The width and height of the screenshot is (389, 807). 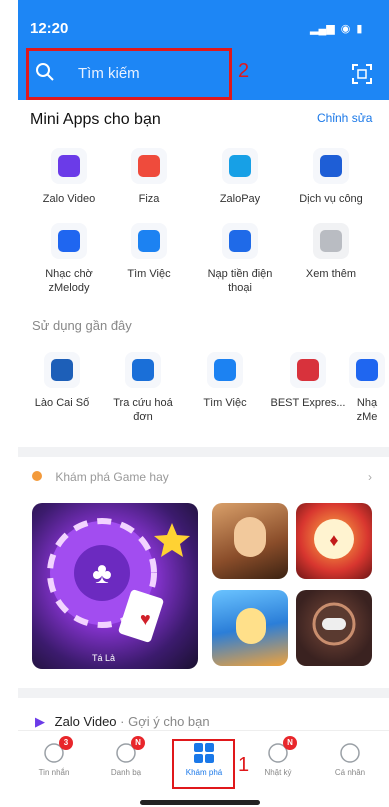 I want to click on recent-app-item: Nhạ zMe, so click(x=367, y=388).